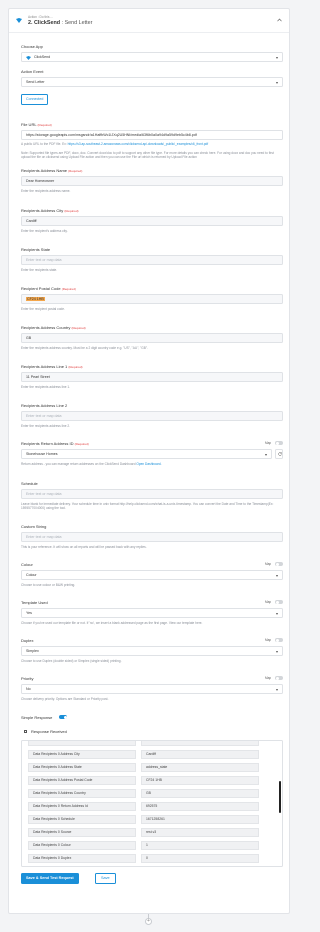 Image resolution: width=320 pixels, height=932 pixels. What do you see at coordinates (82, 806) in the screenshot?
I see `response-key-field: Data Recipients 0 Return Address Id` at bounding box center [82, 806].